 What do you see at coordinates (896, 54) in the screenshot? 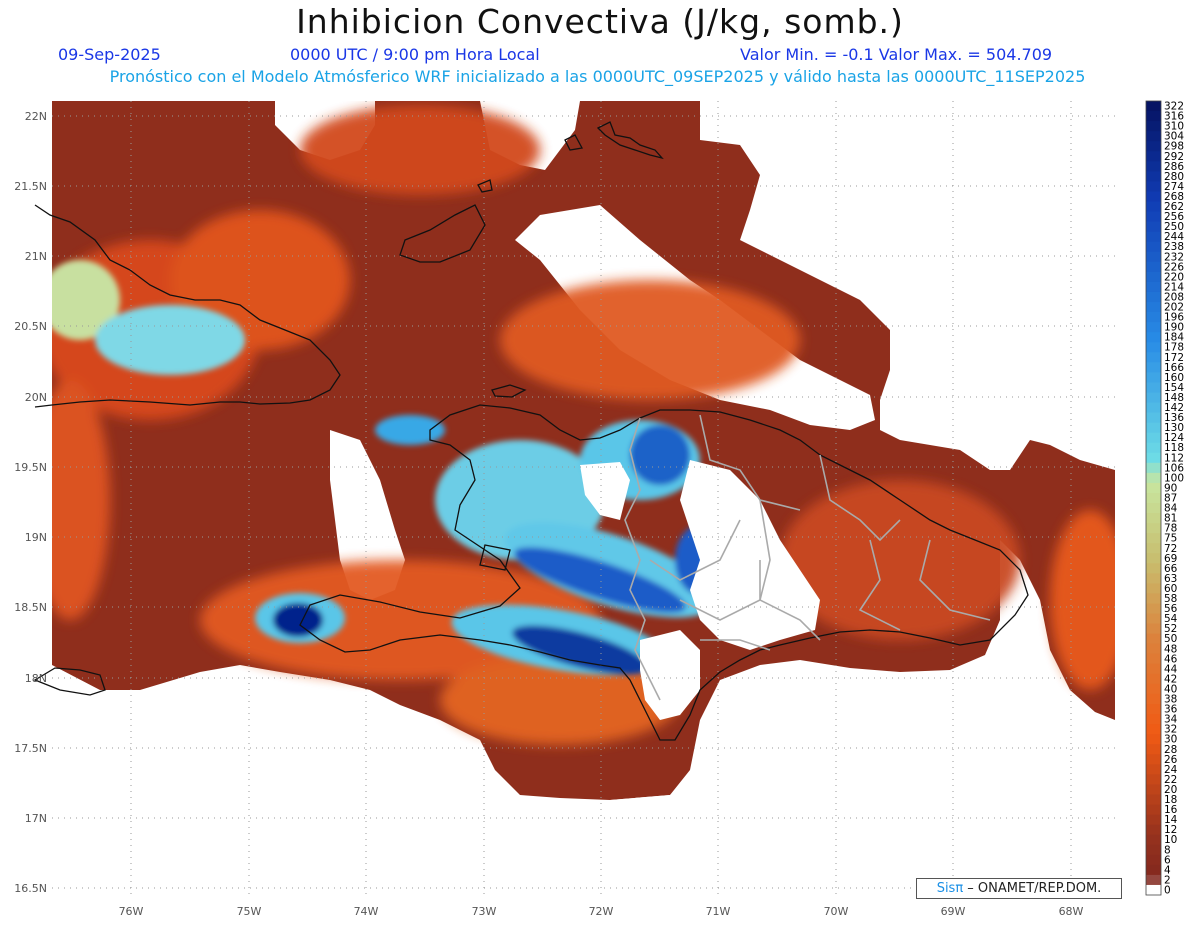
I see `min-max-values: Valor Min. = -0.1 Valor Max. = 504.709` at bounding box center [896, 54].